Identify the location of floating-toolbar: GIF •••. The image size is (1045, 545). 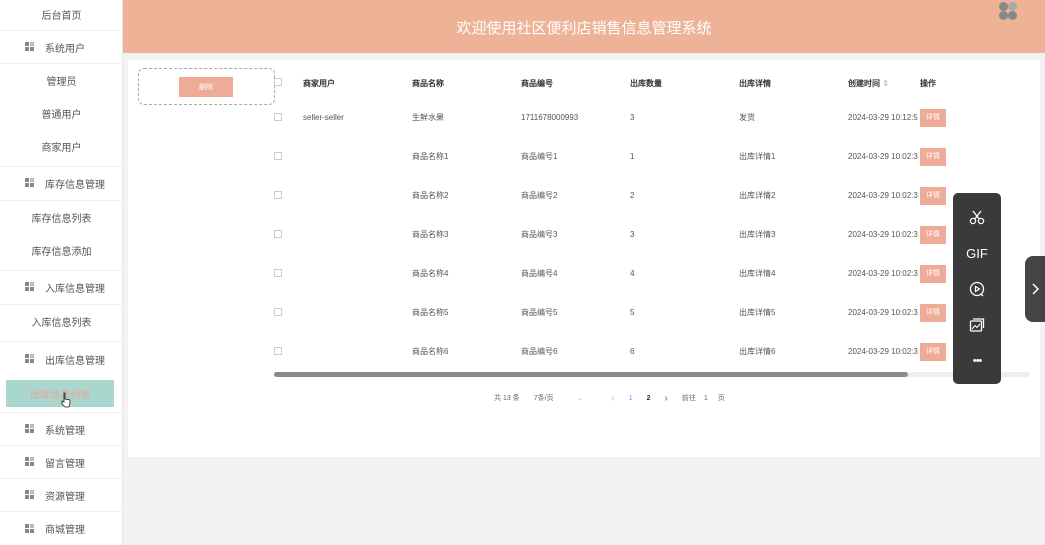
(977, 288).